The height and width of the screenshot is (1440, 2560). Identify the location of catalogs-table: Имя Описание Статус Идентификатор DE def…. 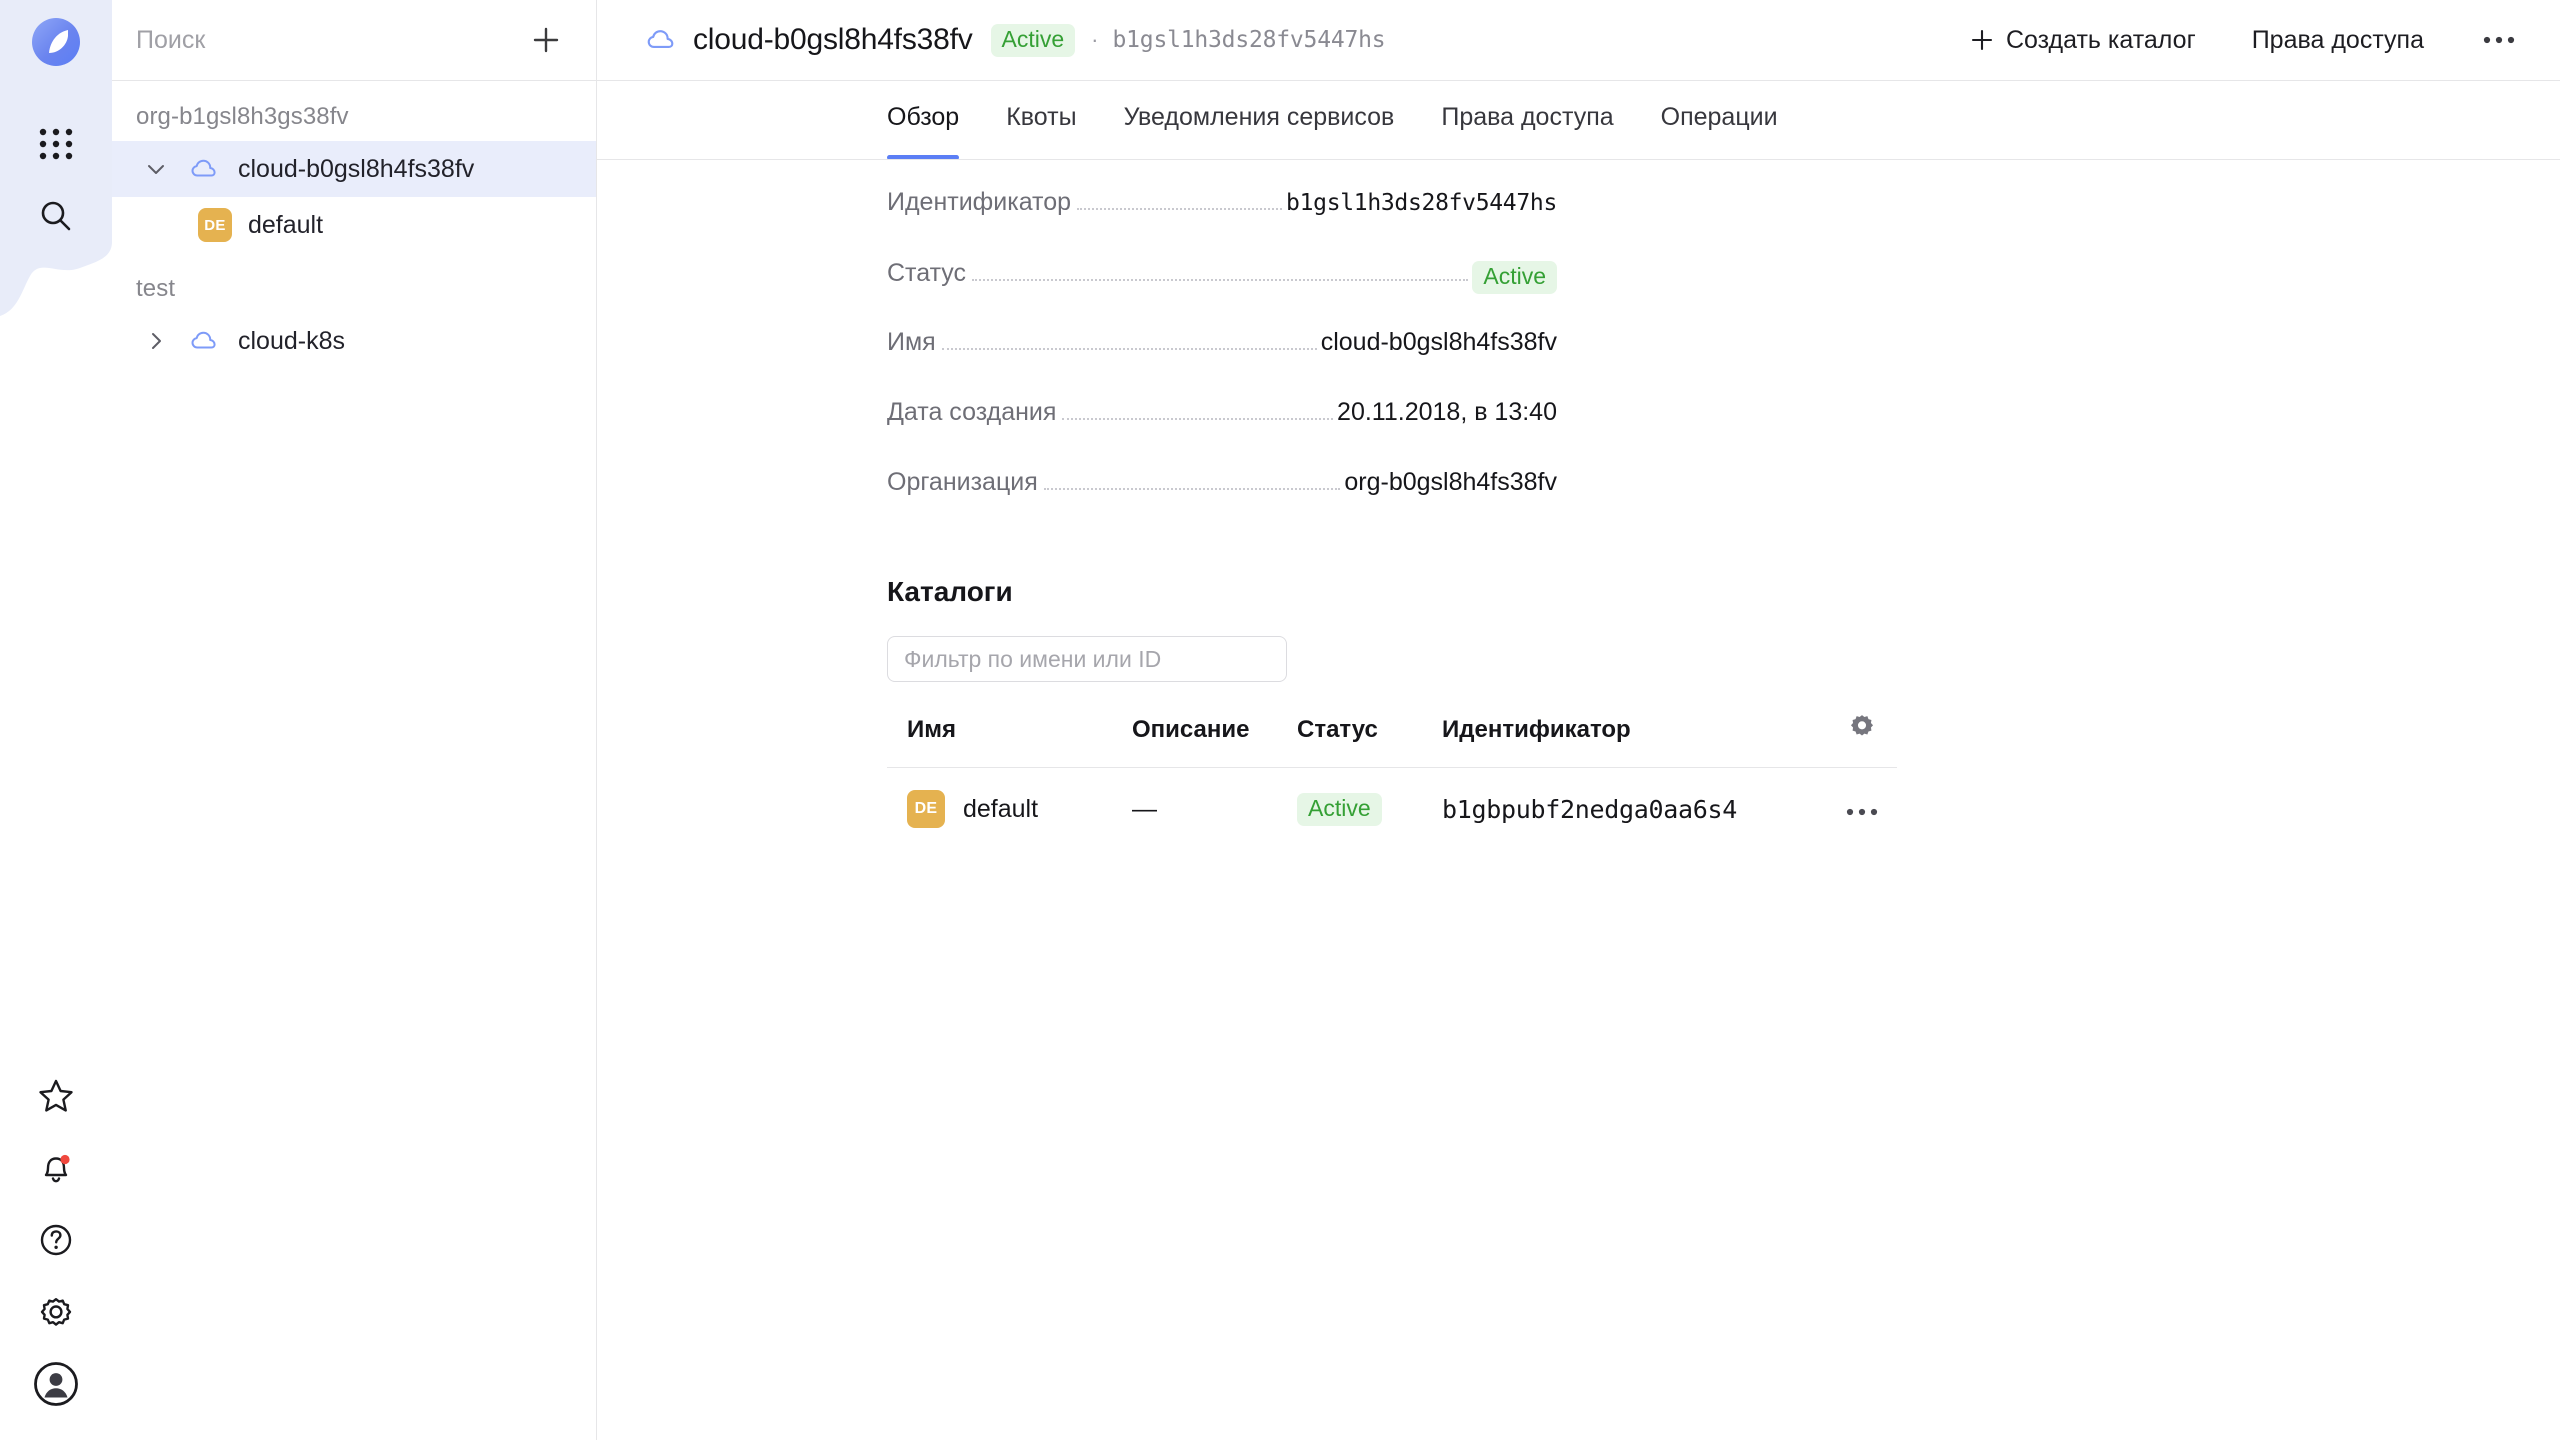
(1392, 781).